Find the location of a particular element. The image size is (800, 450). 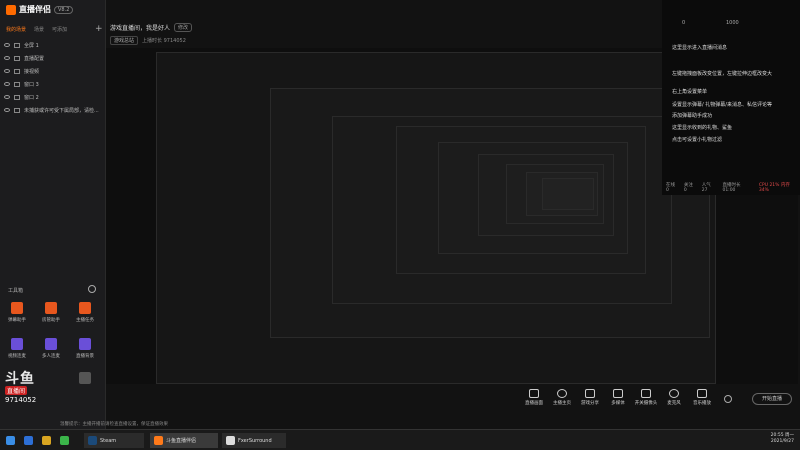

folder-icon is located at coordinates (46, 440).